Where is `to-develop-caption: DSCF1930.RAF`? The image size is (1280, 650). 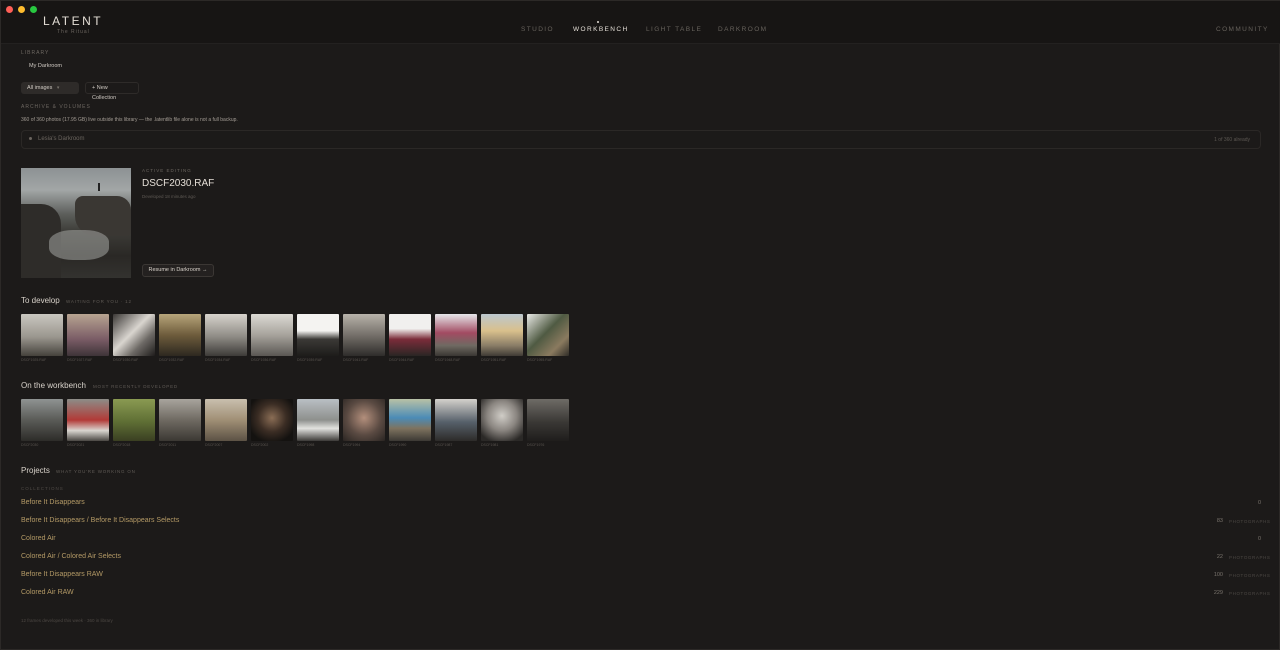
to-develop-caption: DSCF1930.RAF is located at coordinates (126, 360).